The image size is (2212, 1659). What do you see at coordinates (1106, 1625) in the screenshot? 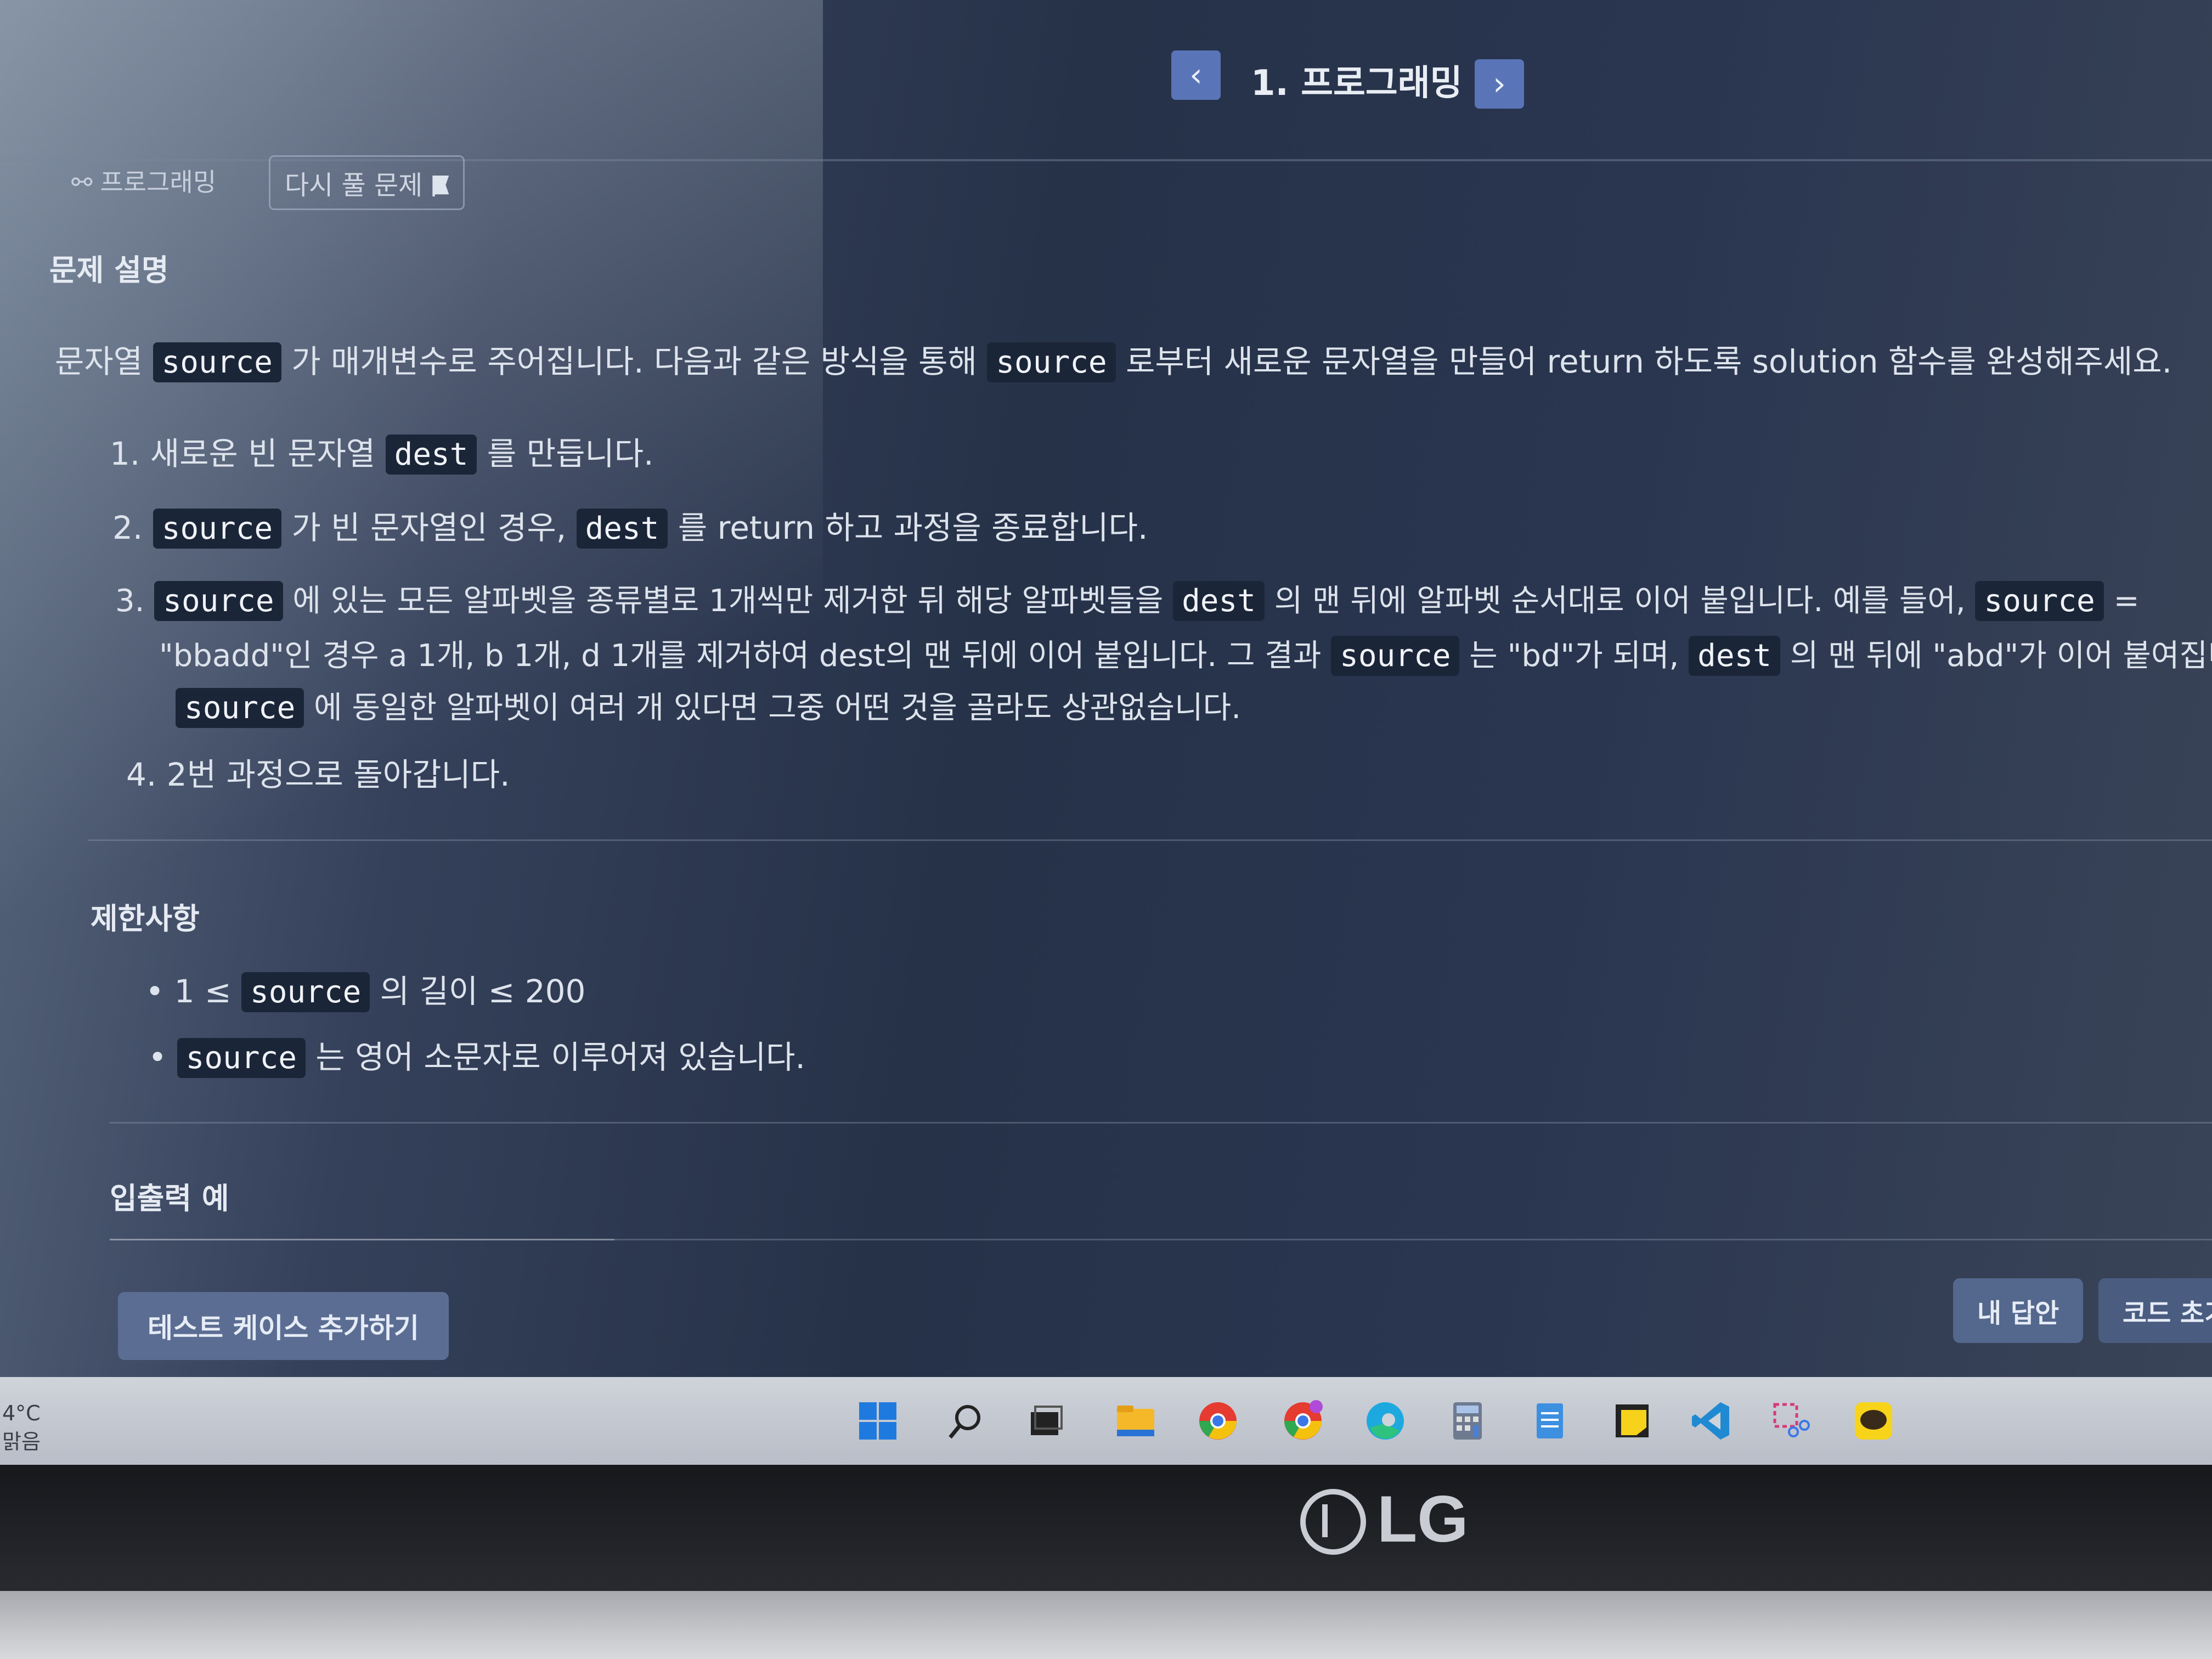
I see `keyboard-edge` at bounding box center [1106, 1625].